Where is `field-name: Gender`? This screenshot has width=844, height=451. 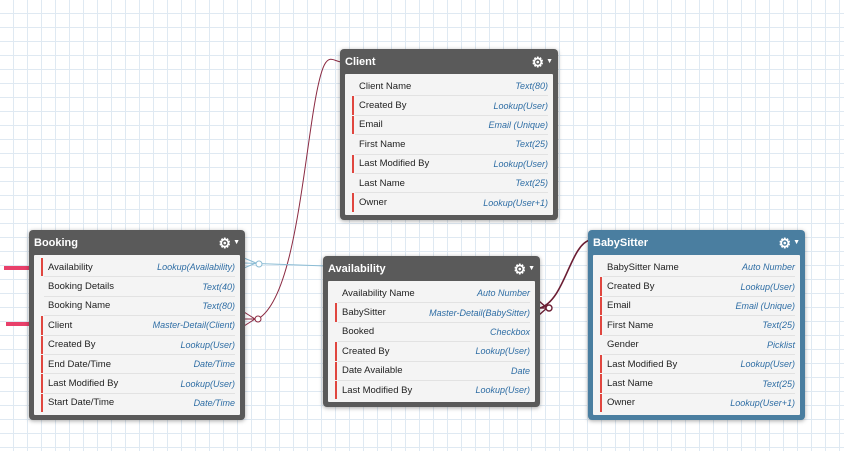
field-name: Gender is located at coordinates (623, 345).